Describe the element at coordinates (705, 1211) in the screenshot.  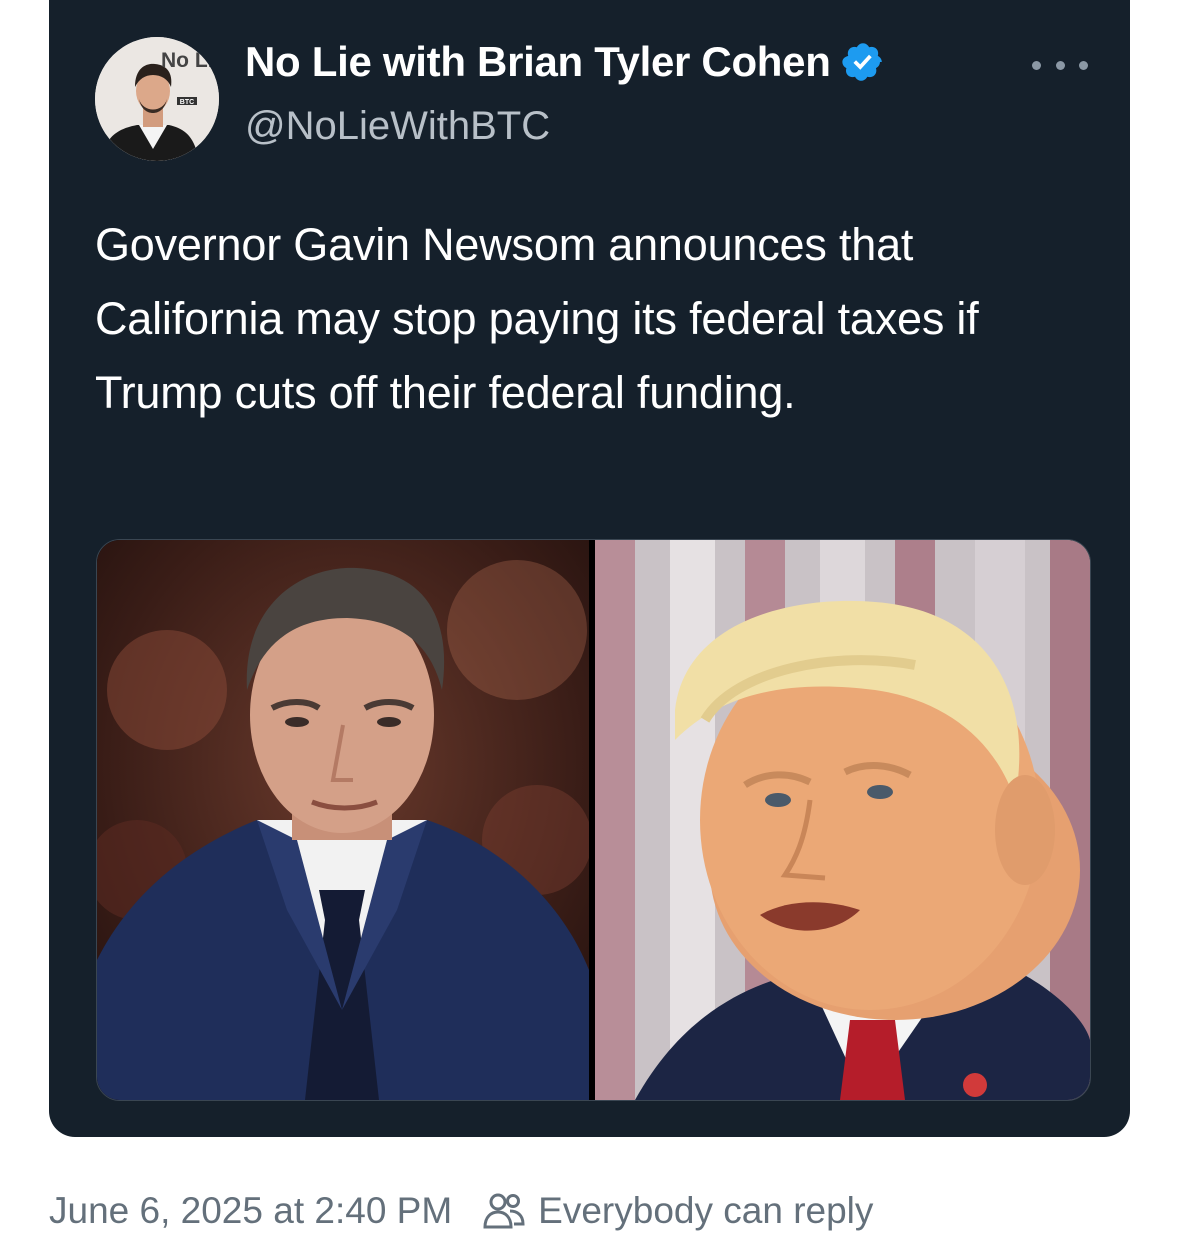
I see `reply-setting: Everybody can reply` at that location.